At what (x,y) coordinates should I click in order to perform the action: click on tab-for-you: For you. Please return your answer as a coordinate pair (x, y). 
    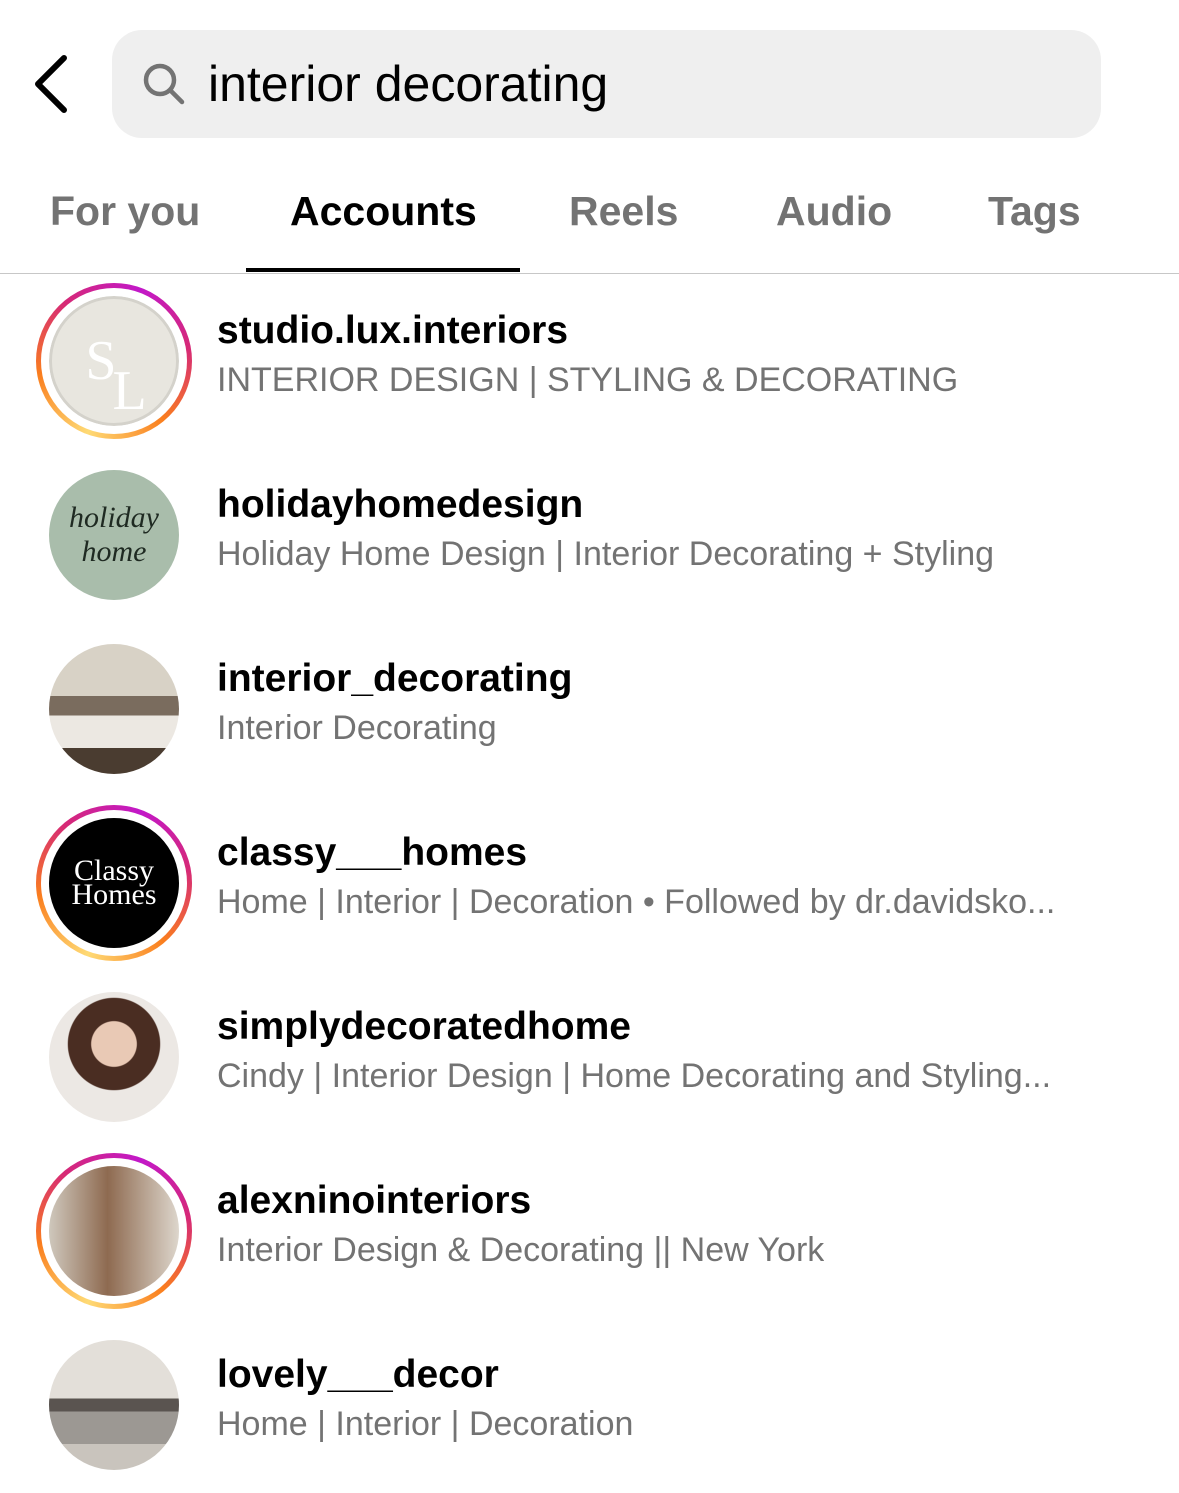
    Looking at the image, I should click on (125, 211).